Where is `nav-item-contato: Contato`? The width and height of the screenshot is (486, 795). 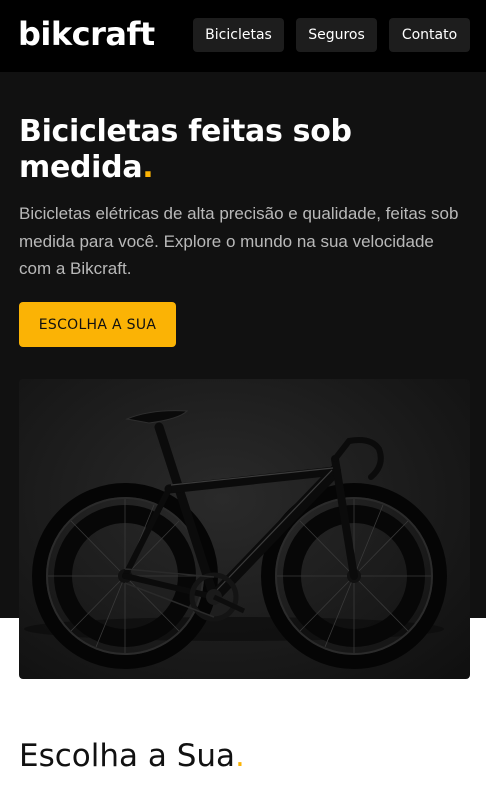
nav-item-contato: Contato is located at coordinates (429, 35).